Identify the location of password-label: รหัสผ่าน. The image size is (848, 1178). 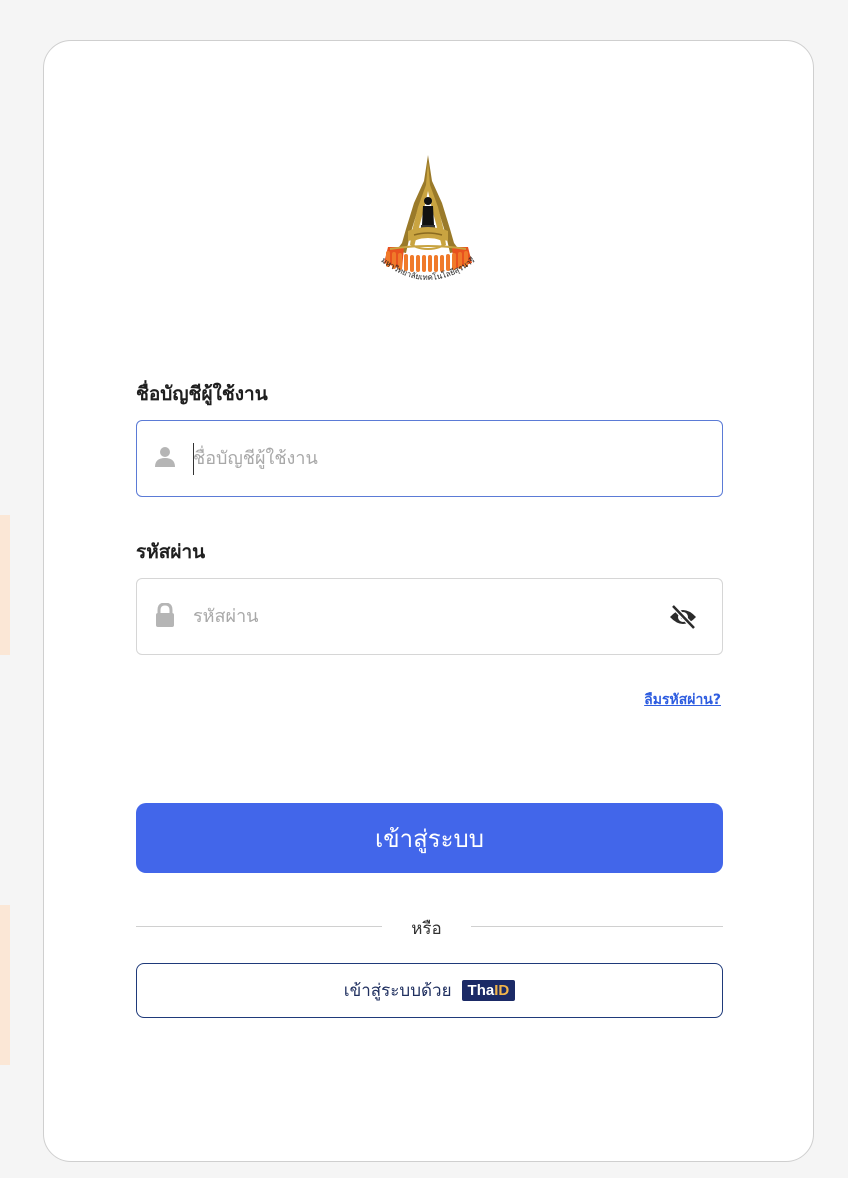
(171, 552).